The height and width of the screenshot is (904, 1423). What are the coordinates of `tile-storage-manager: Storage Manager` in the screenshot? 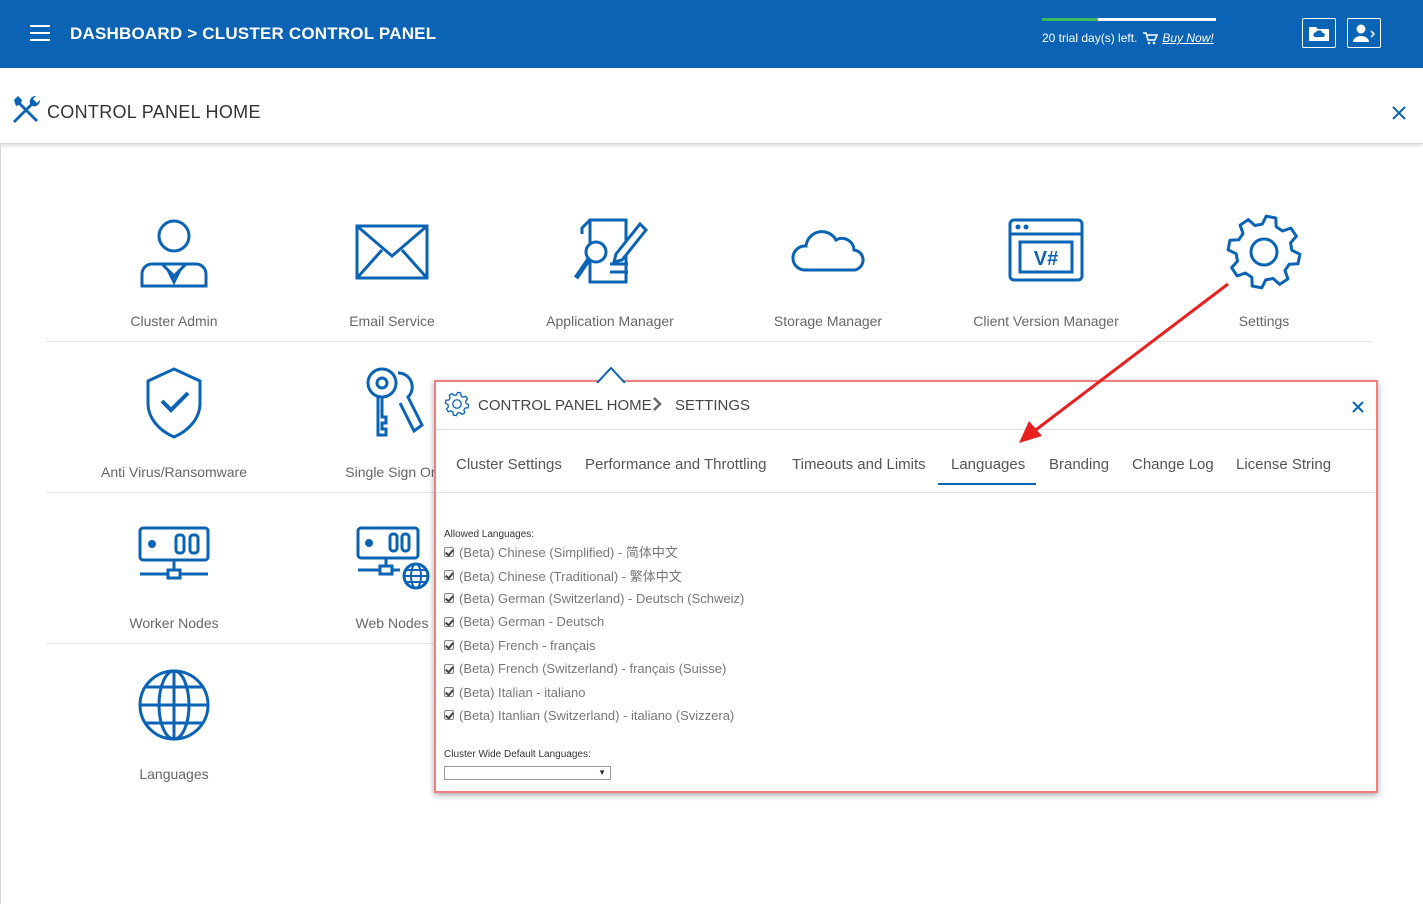 It's located at (828, 270).